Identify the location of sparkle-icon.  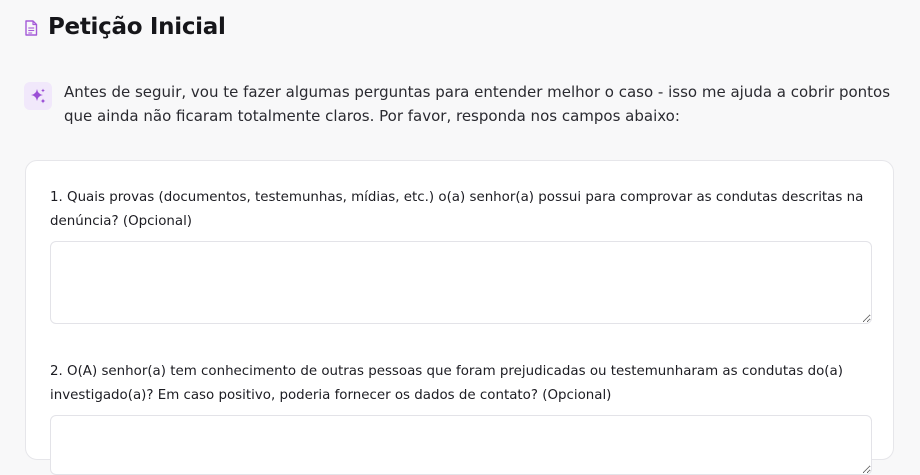
(38, 96).